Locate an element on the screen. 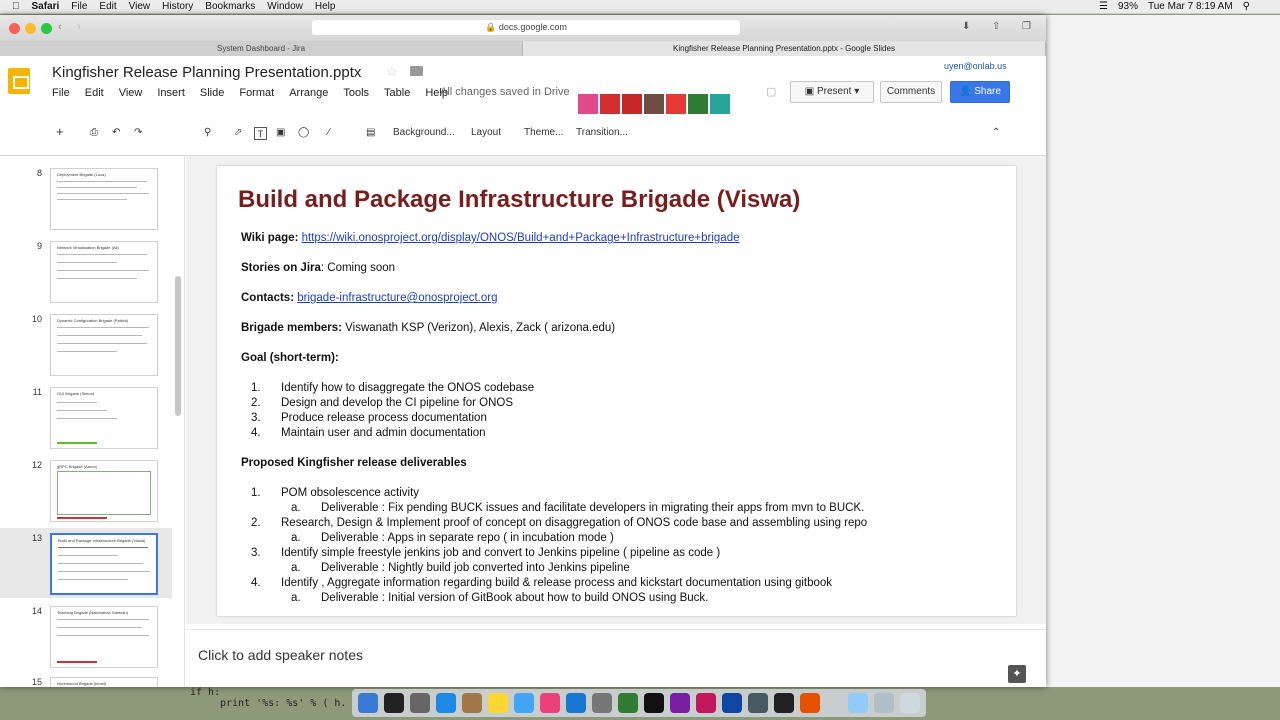 This screenshot has width=1280, height=720. new-slide-icon: + is located at coordinates (60, 131).